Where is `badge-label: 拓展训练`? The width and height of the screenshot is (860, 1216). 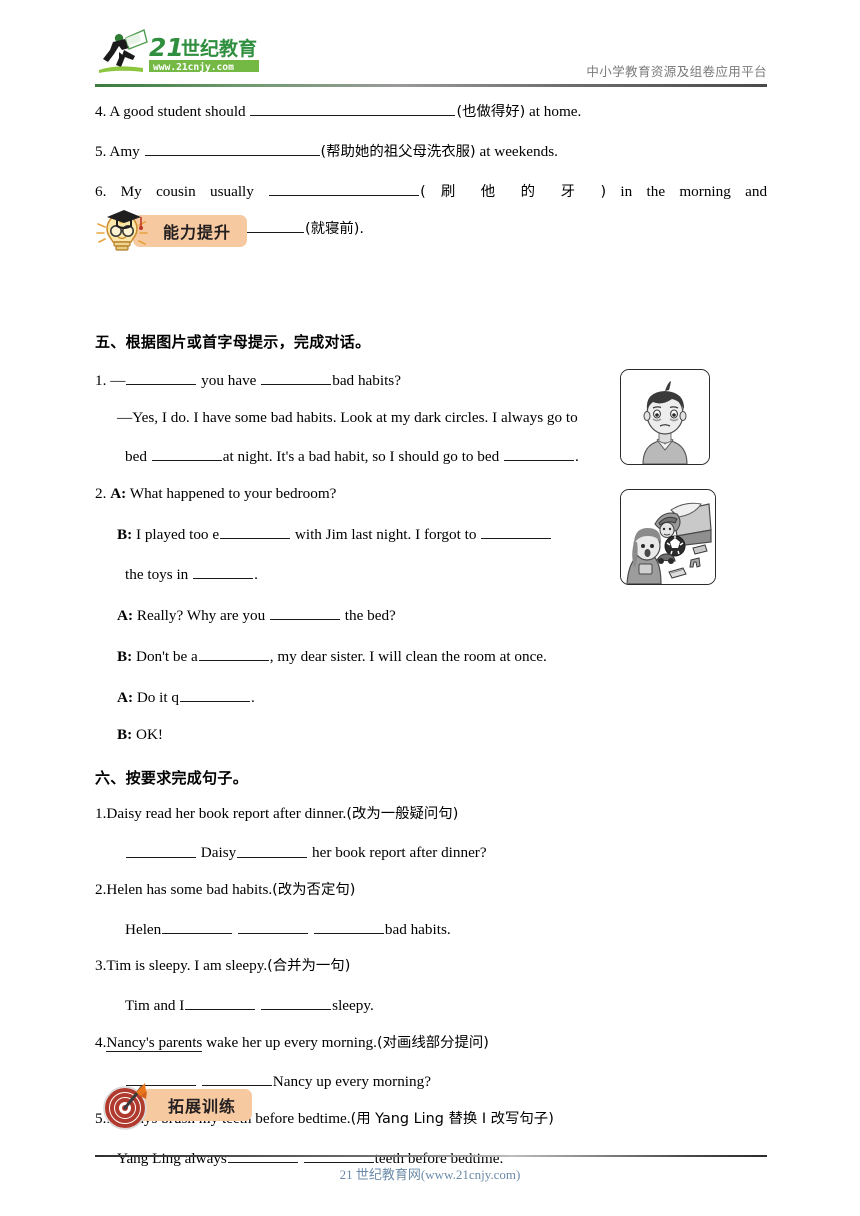
badge-label: 拓展训练 is located at coordinates (202, 1106).